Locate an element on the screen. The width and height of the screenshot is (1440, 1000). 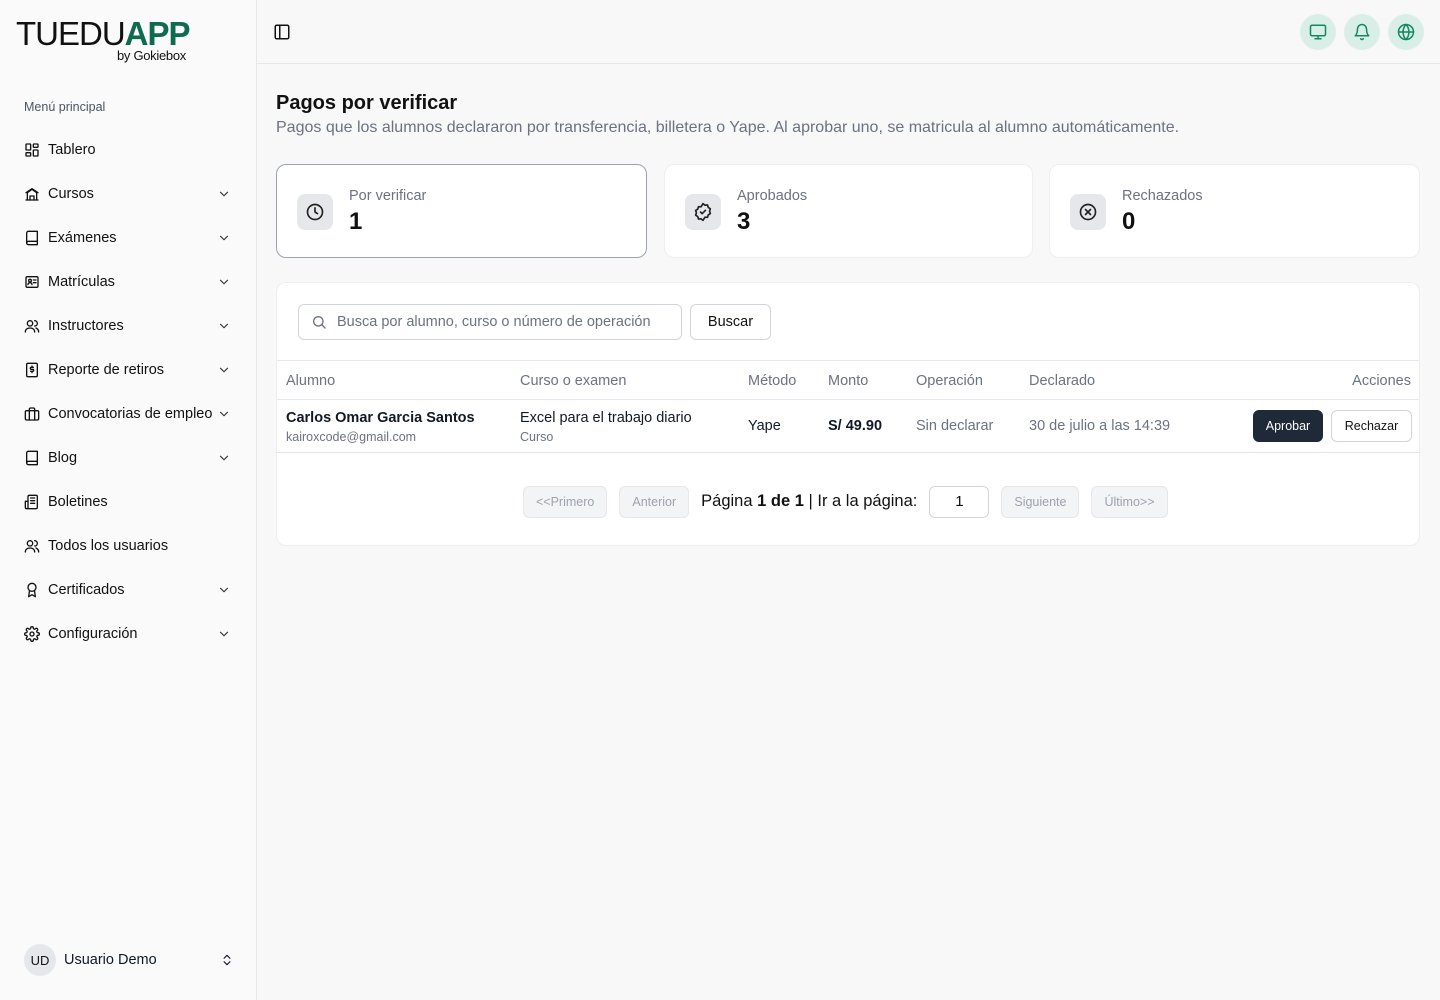
payment-amount: S/ 49.90 is located at coordinates (855, 426).